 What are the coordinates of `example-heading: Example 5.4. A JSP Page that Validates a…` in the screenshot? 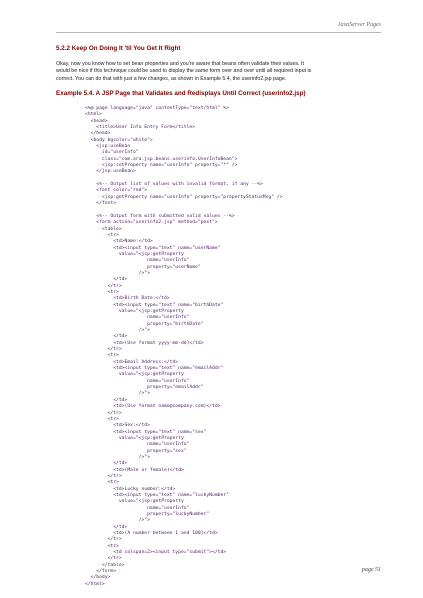 It's located at (181, 93).